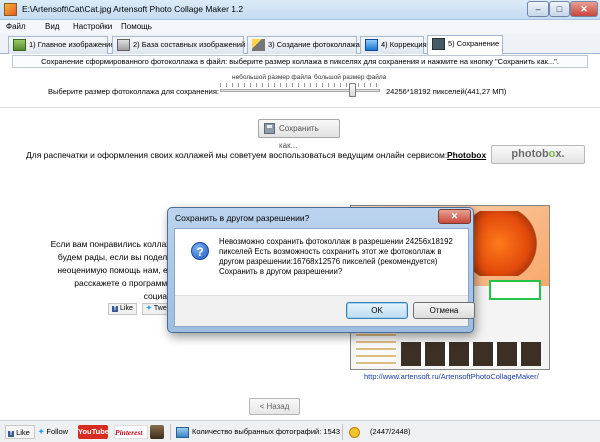 The height and width of the screenshot is (442, 600). Describe the element at coordinates (242, 218) in the screenshot. I see `dialog-title: Сохранить в другом разрешении?` at that location.